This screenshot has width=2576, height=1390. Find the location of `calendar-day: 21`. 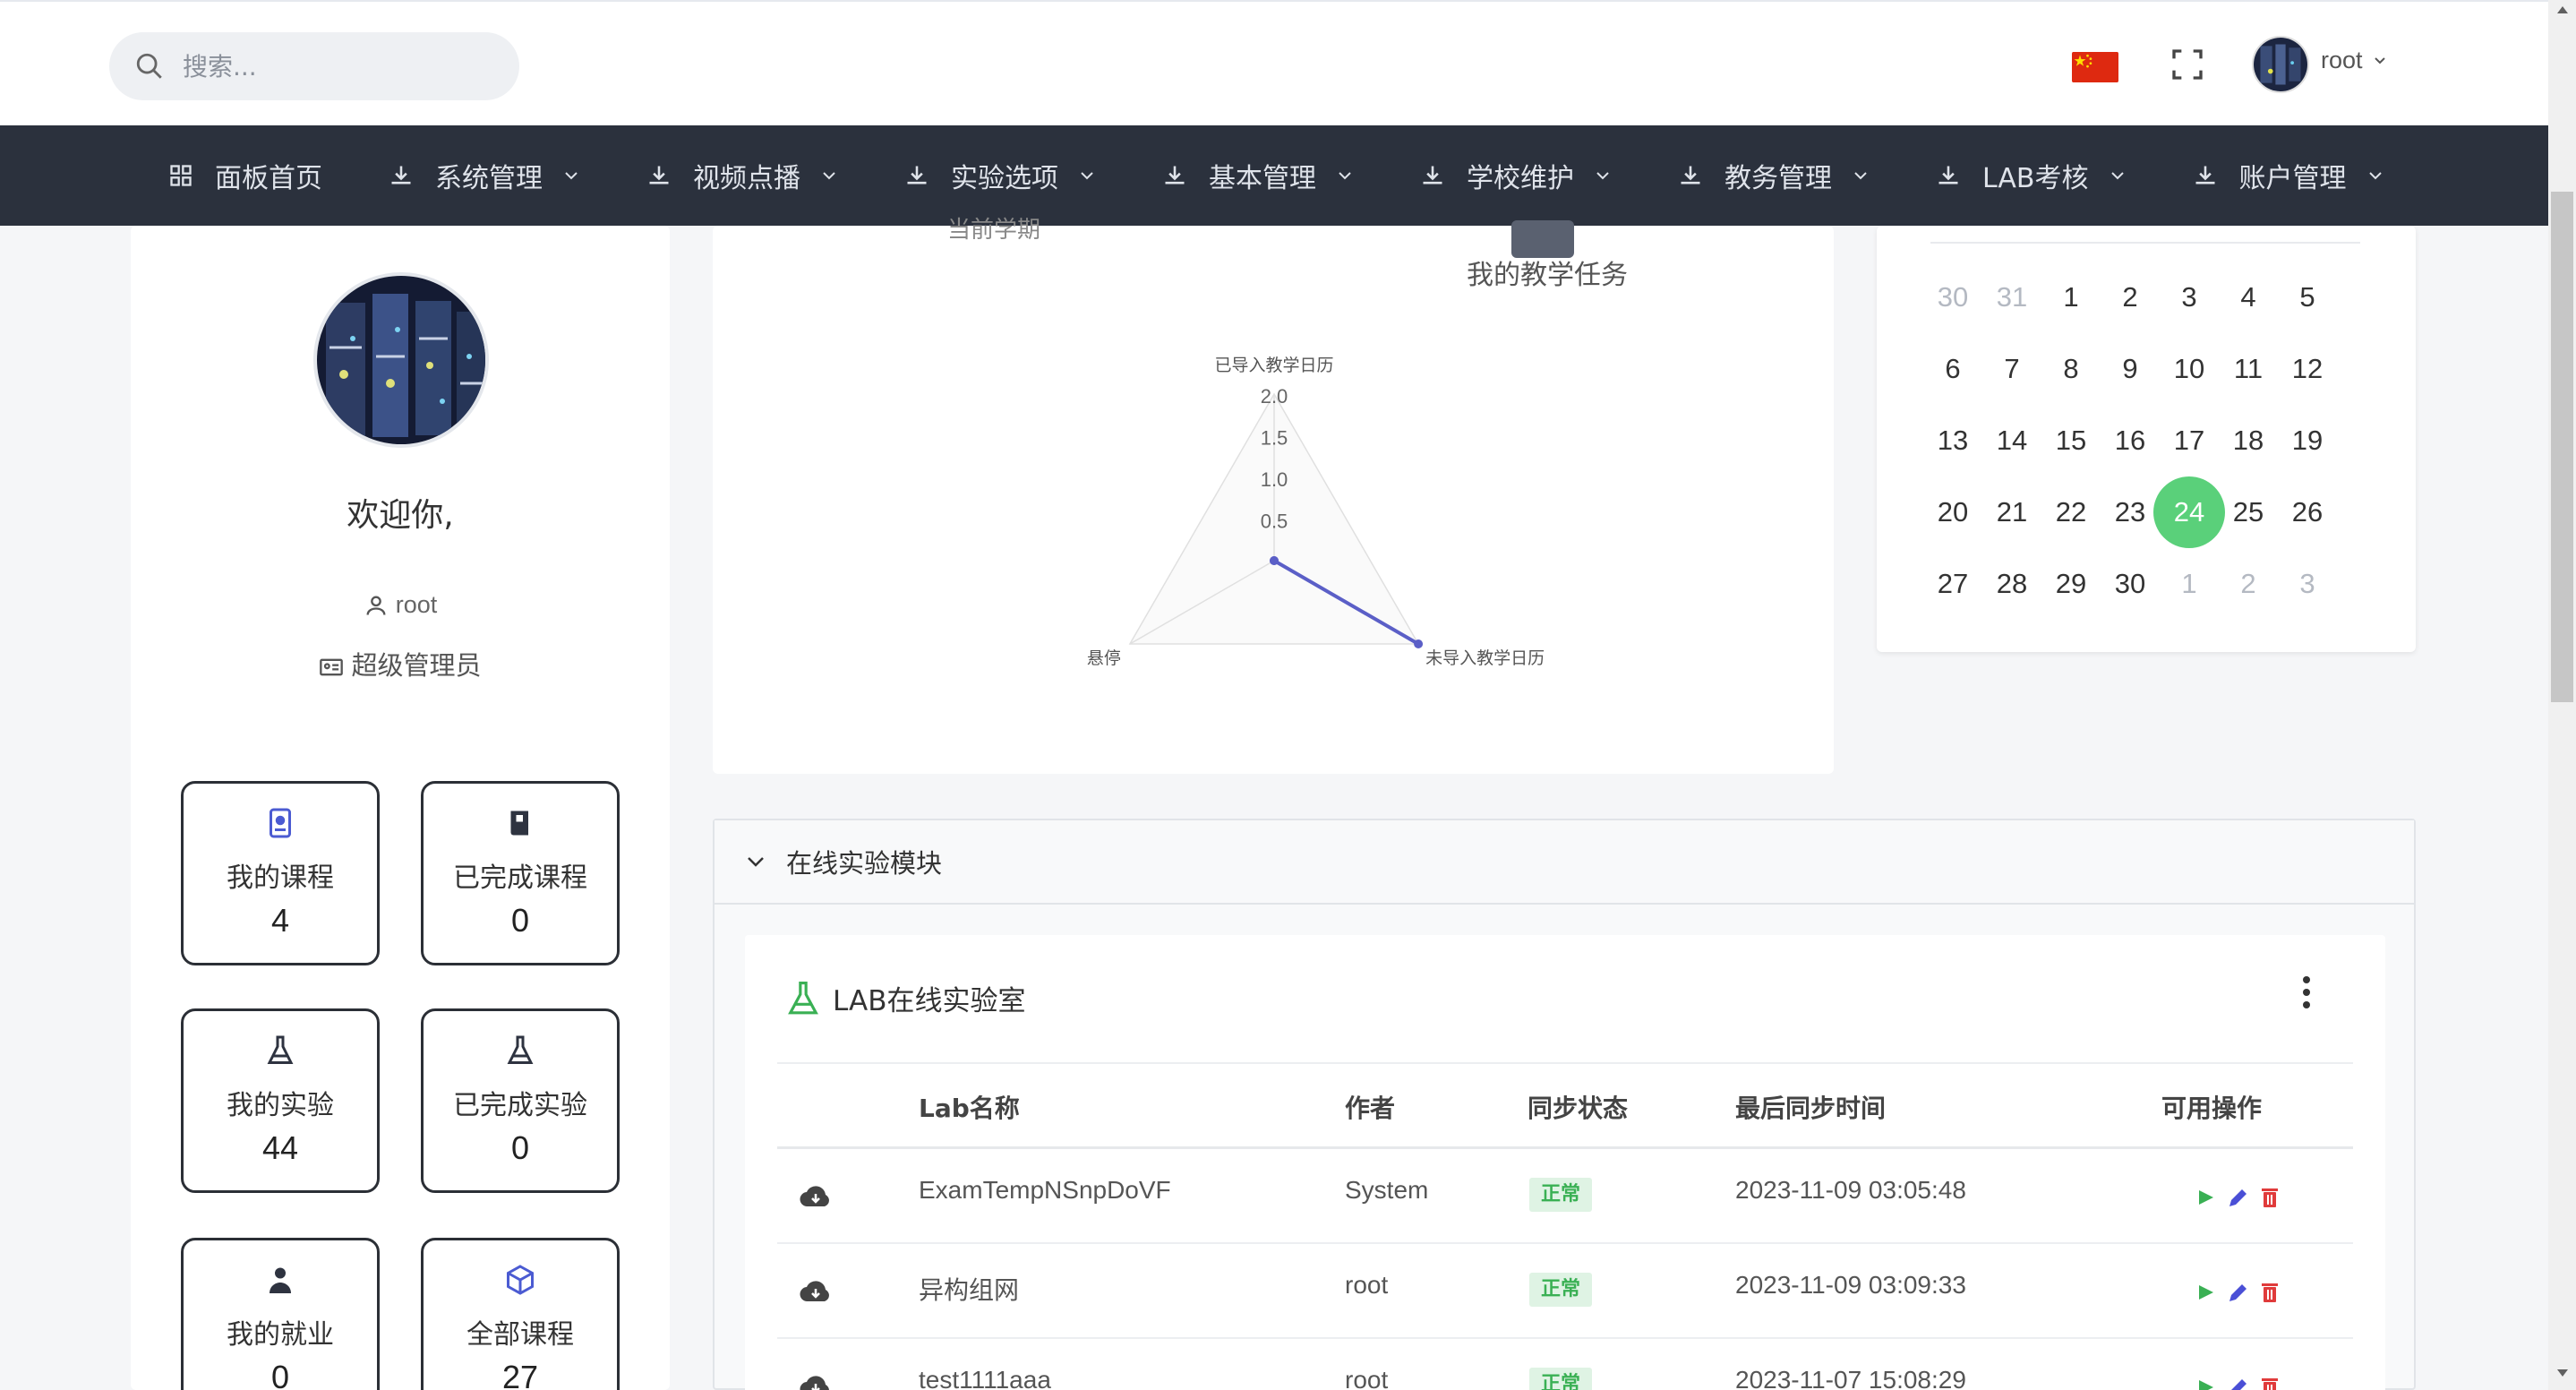

calendar-day: 21 is located at coordinates (2011, 512).